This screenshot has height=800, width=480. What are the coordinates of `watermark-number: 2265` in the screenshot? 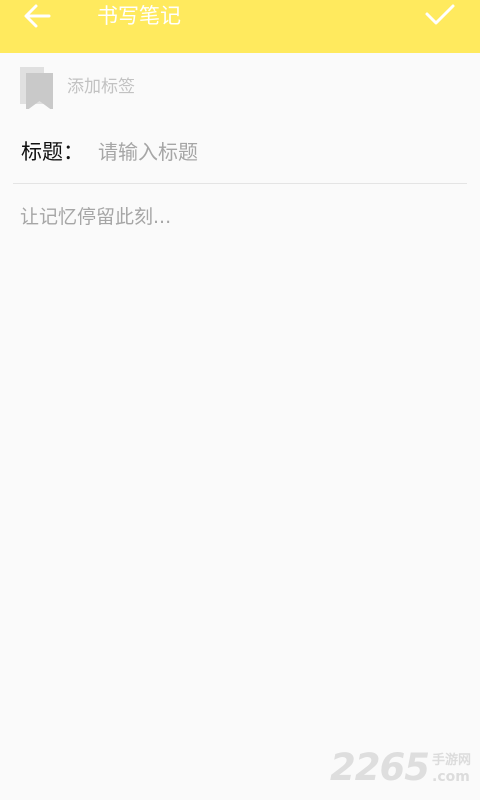 It's located at (380, 767).